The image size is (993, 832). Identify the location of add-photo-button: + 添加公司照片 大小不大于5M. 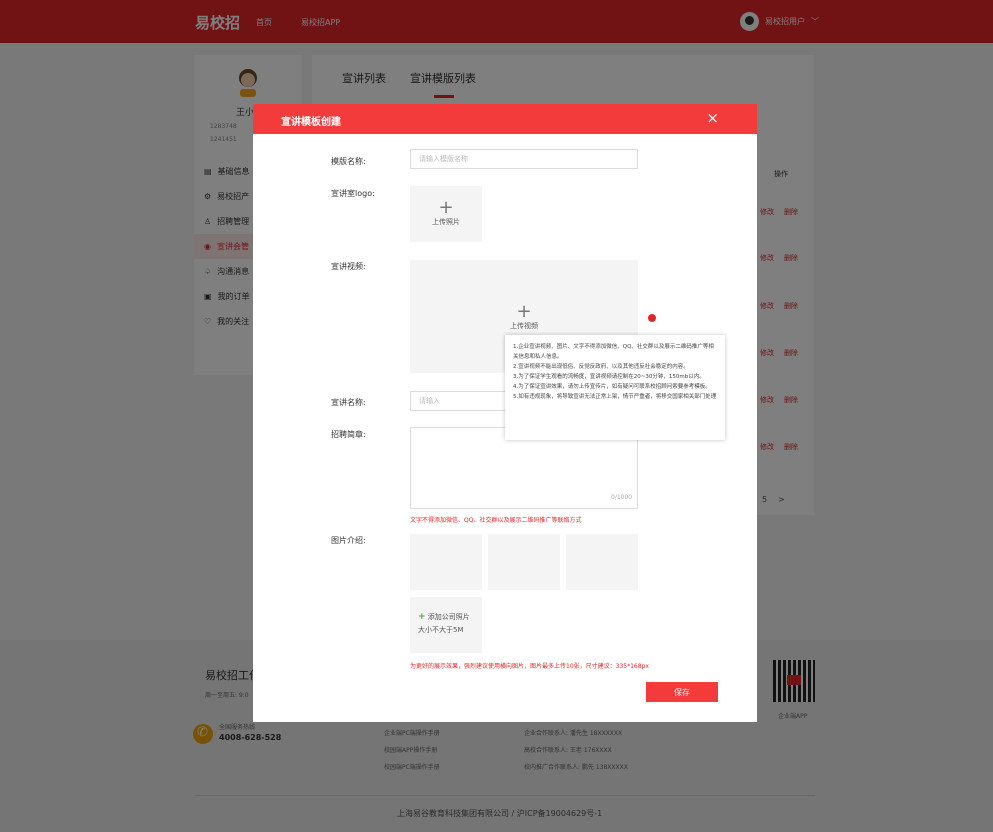
(446, 625).